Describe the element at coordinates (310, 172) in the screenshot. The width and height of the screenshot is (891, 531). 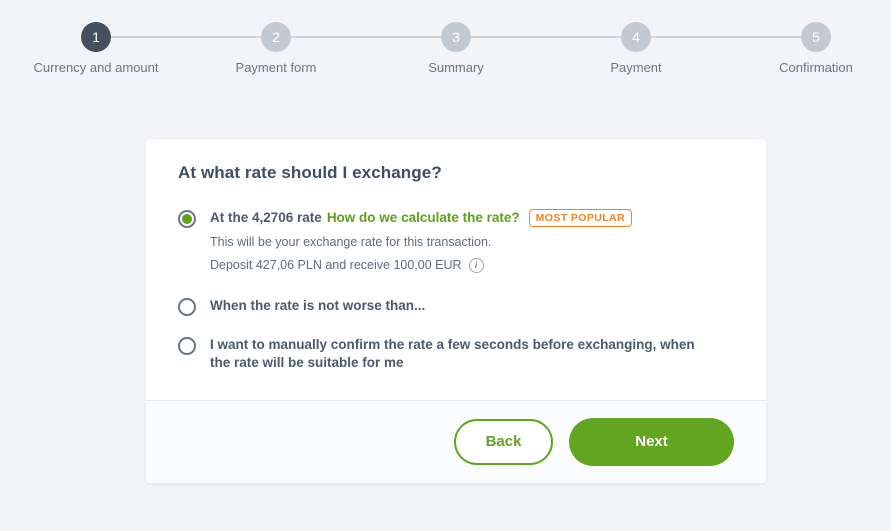
I see `page-title: At what rate should I exchange?` at that location.